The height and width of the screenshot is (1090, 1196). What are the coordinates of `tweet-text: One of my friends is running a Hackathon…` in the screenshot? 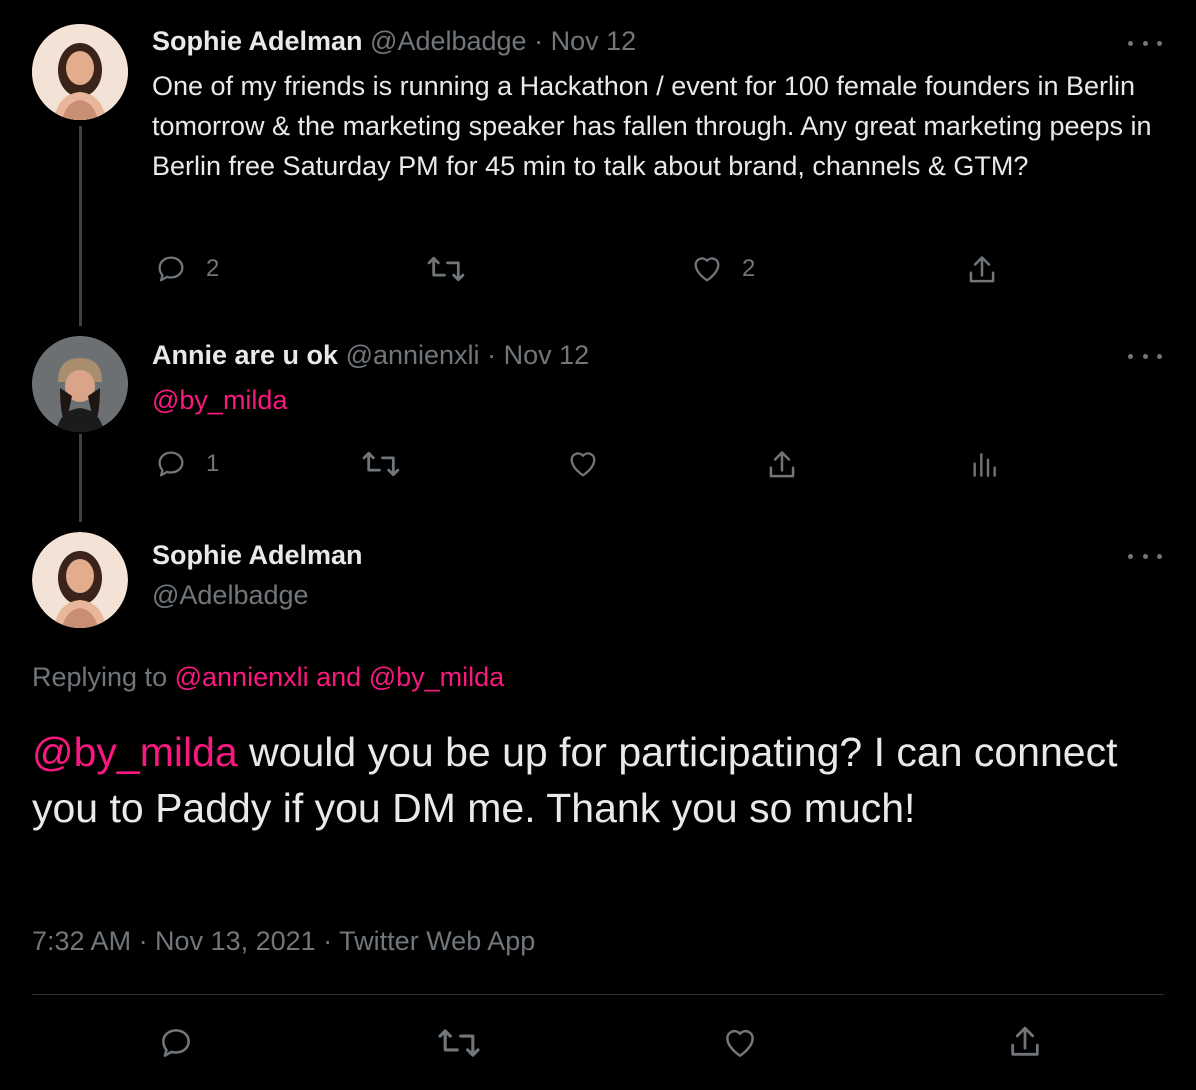 It's located at (652, 126).